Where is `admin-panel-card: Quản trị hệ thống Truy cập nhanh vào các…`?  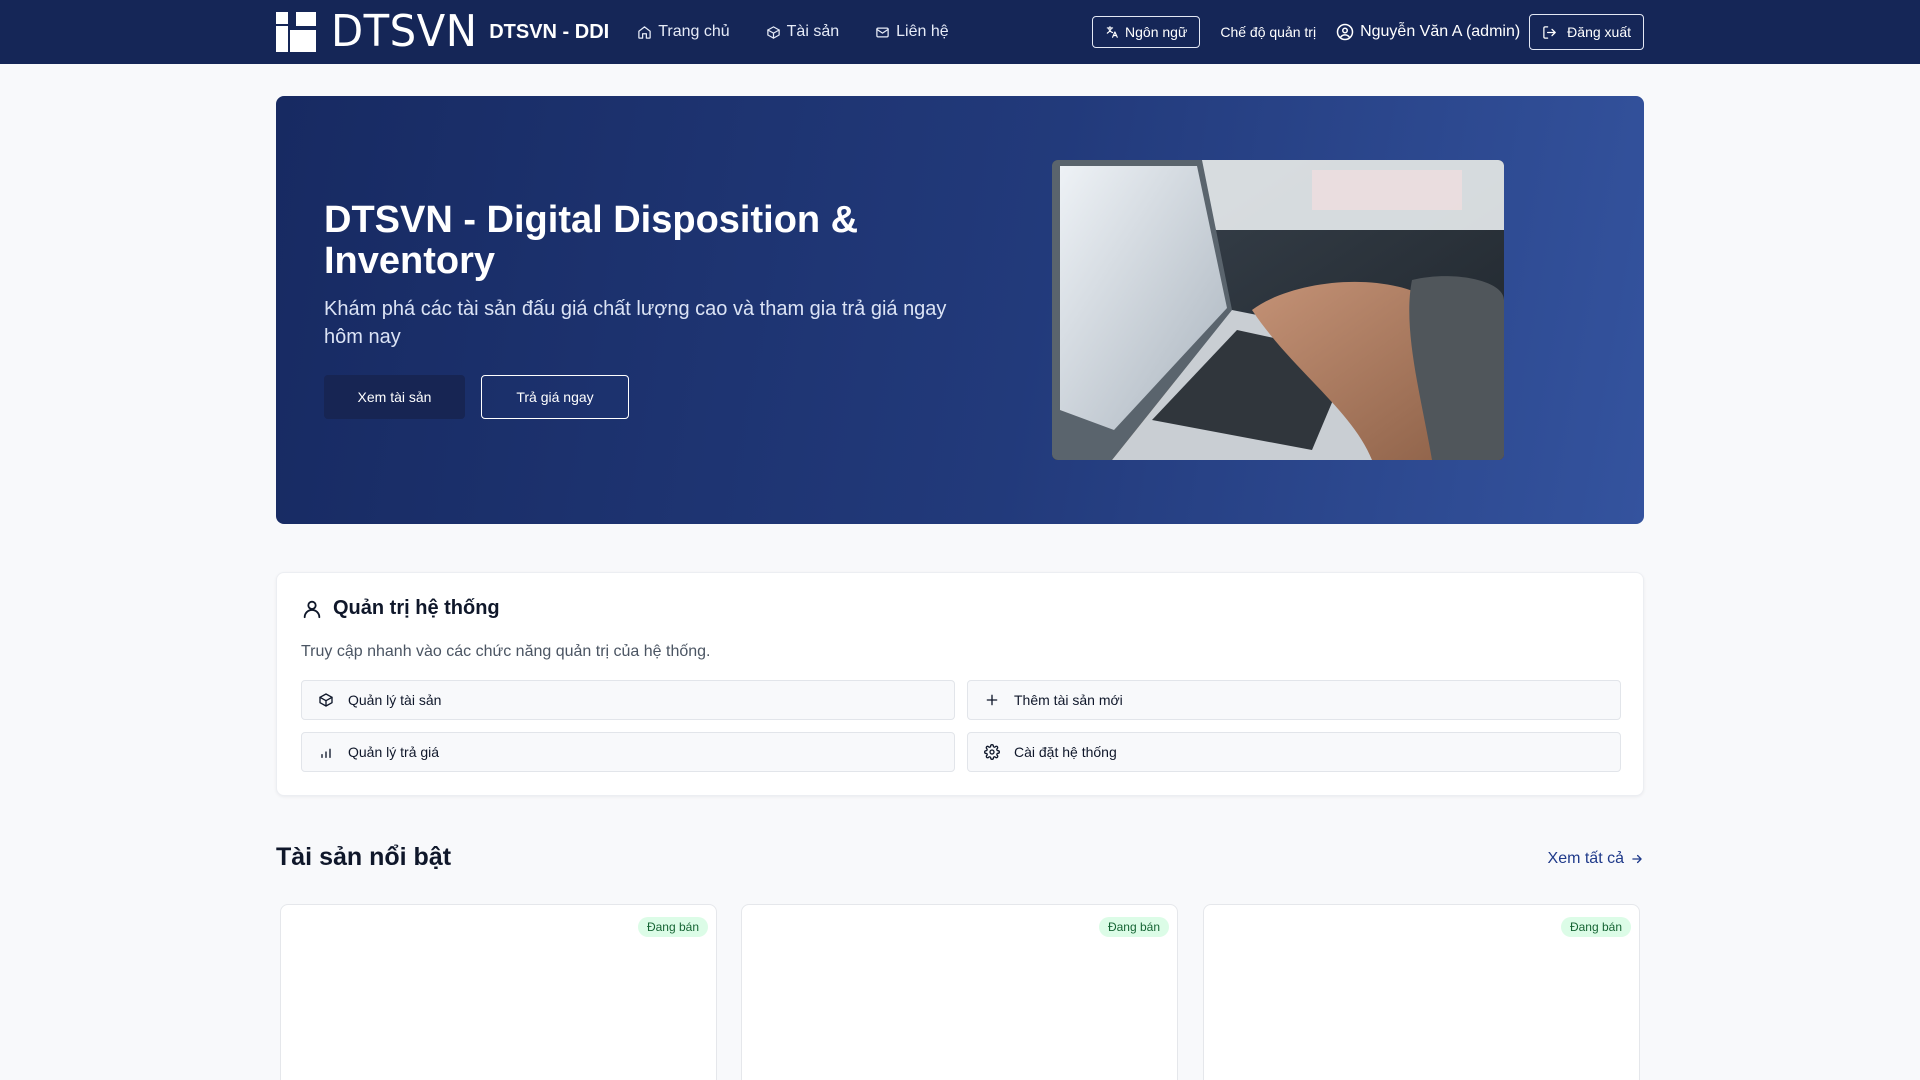 admin-panel-card: Quản trị hệ thống Truy cập nhanh vào các… is located at coordinates (960, 684).